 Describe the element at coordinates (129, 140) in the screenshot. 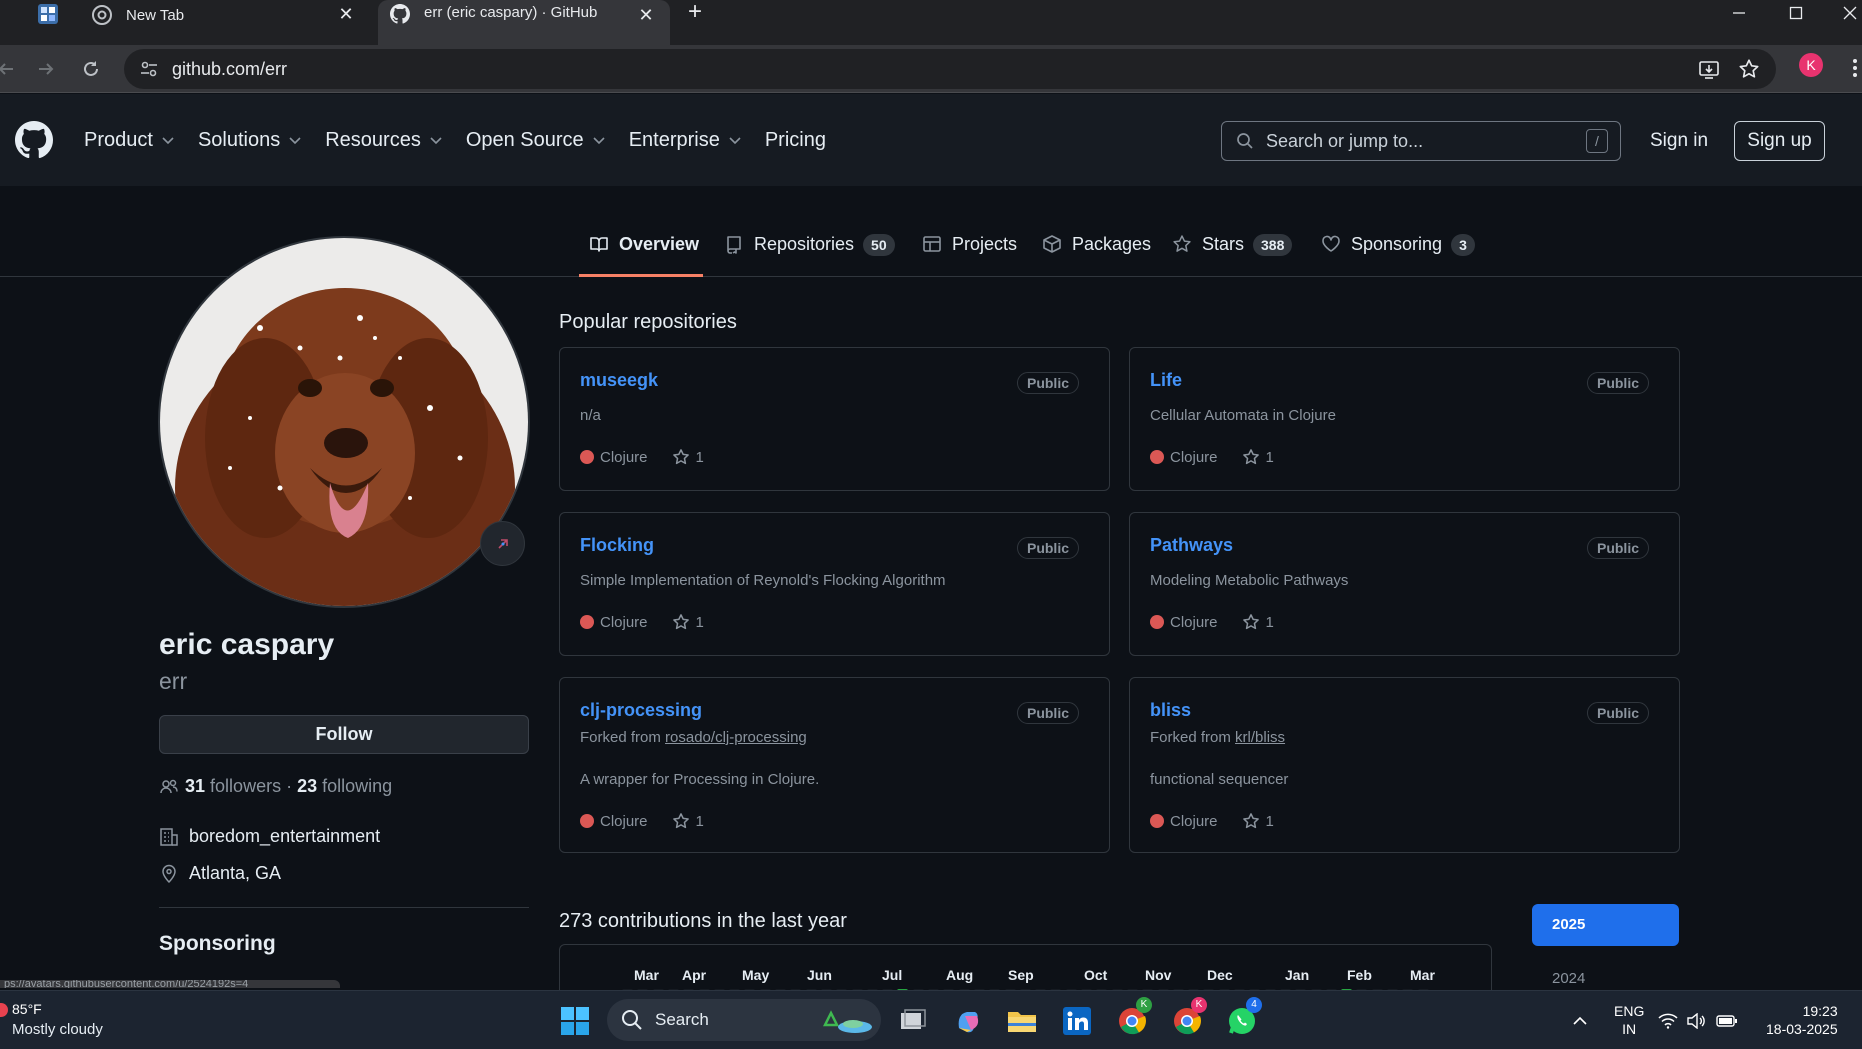

I see `nav-product: Product` at that location.